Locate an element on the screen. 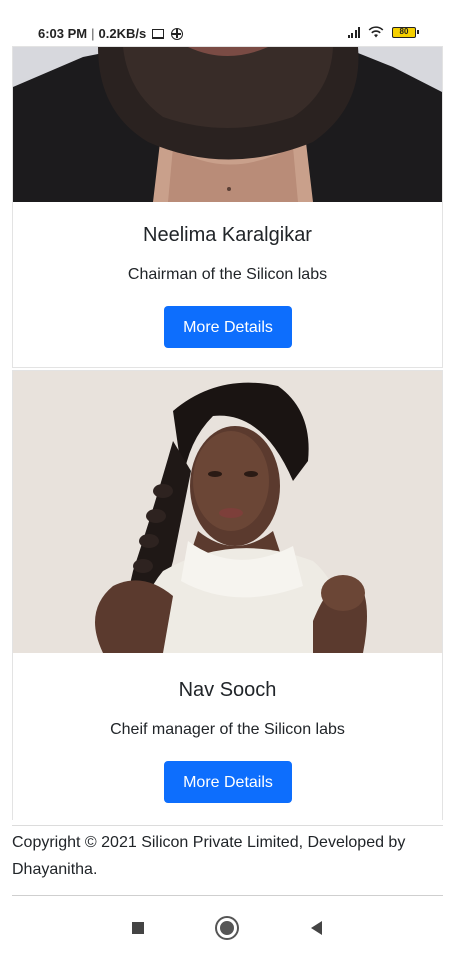 This screenshot has height=970, width=472. battery-level: 80 is located at coordinates (404, 31).